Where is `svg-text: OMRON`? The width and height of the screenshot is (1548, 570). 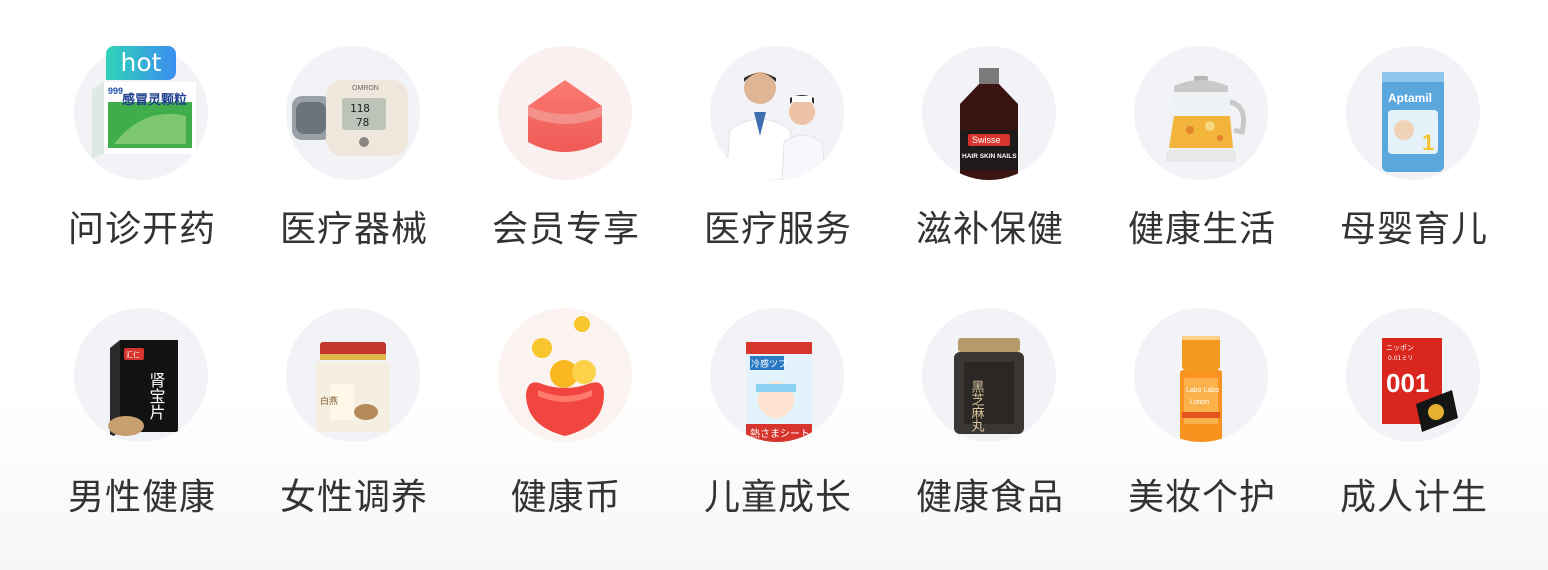 svg-text: OMRON is located at coordinates (365, 88).